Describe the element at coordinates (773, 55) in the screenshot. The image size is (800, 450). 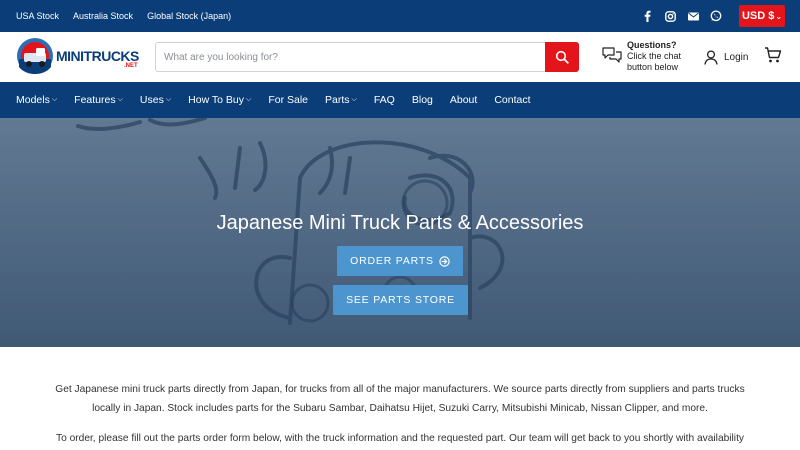
I see `cart-icon` at that location.